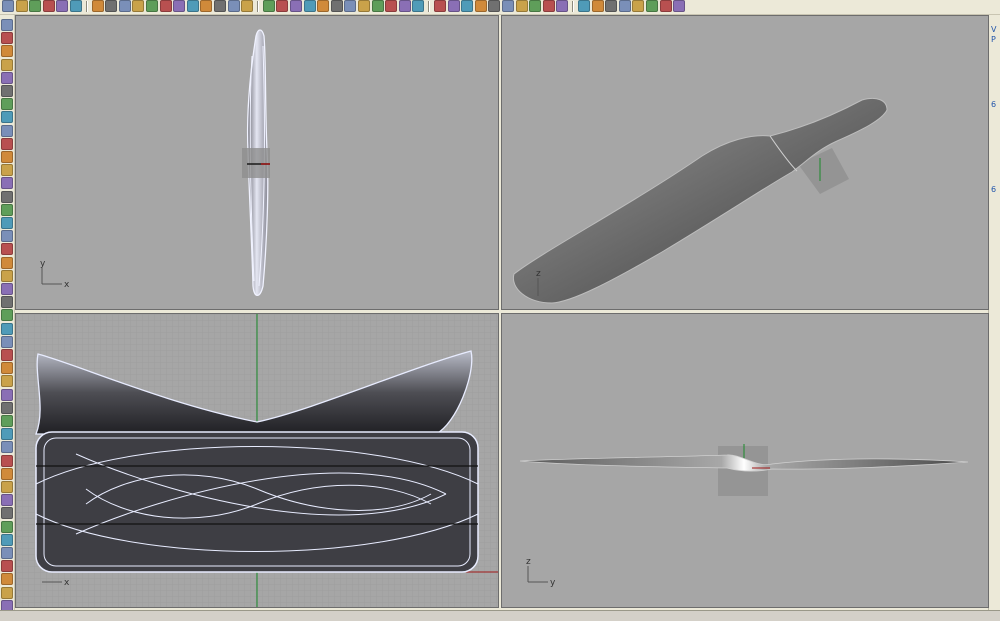 The height and width of the screenshot is (621, 1000). What do you see at coordinates (97, 6) in the screenshot?
I see `cut-icon` at bounding box center [97, 6].